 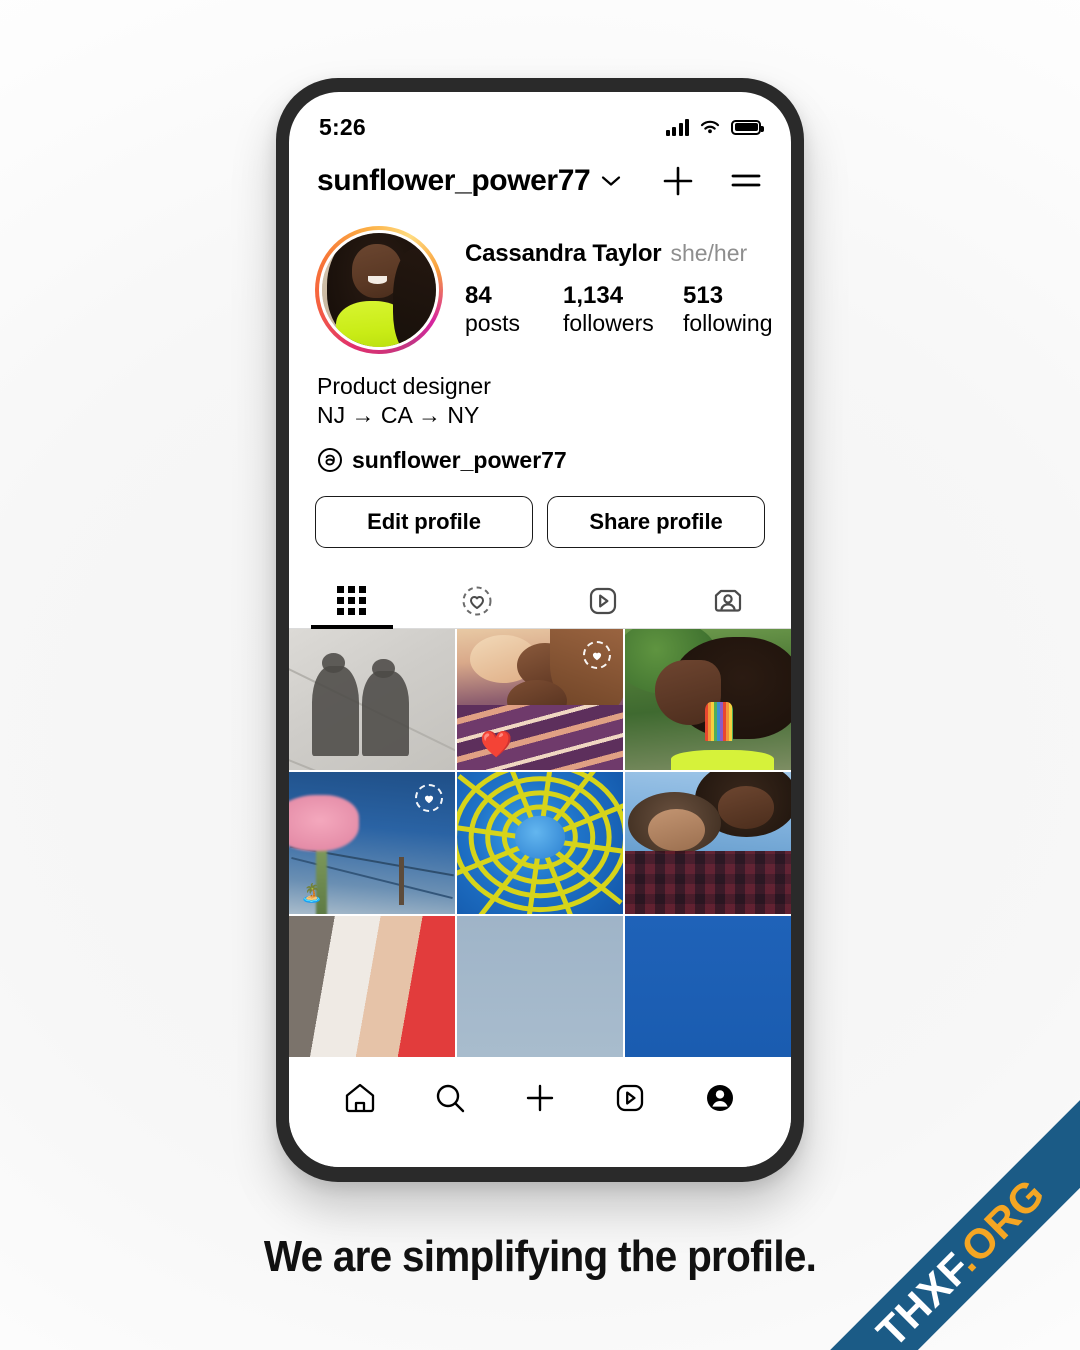 I want to click on tab-grid, so click(x=352, y=601).